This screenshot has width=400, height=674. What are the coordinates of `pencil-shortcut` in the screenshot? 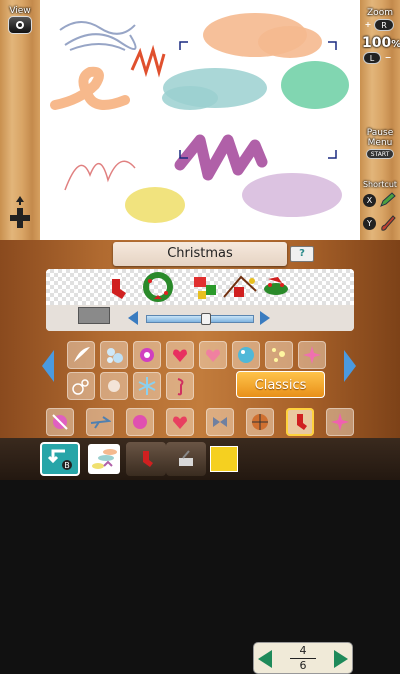 It's located at (388, 200).